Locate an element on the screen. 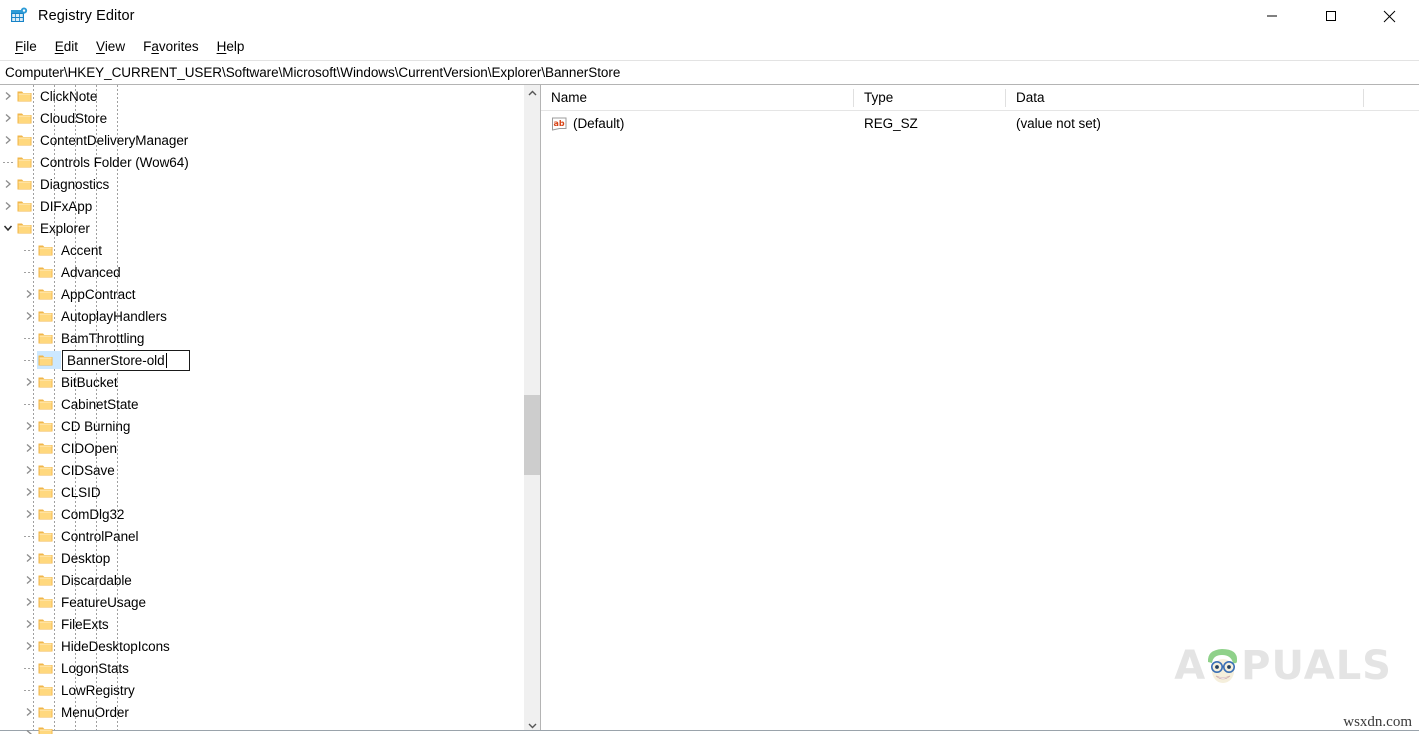 The height and width of the screenshot is (734, 1419). watermark-letter-a: A is located at coordinates (1190, 666).